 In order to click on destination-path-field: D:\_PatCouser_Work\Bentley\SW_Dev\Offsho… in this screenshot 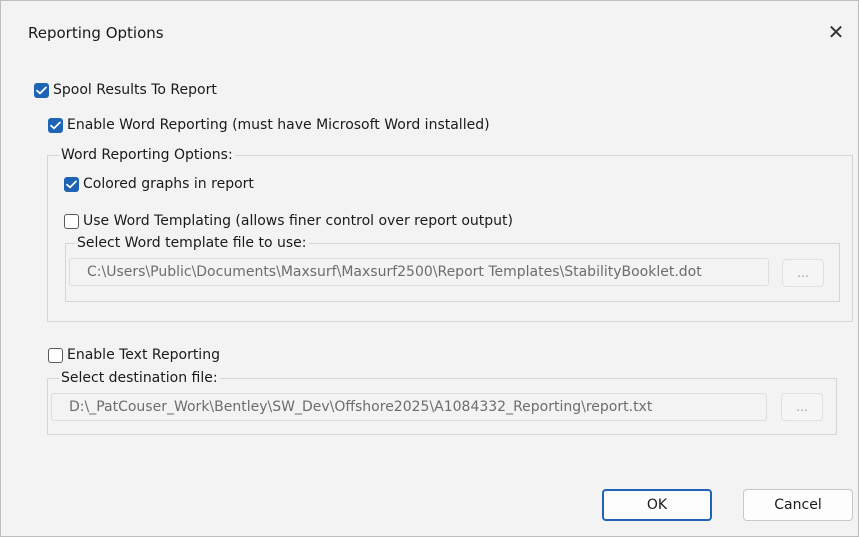, I will do `click(409, 407)`.